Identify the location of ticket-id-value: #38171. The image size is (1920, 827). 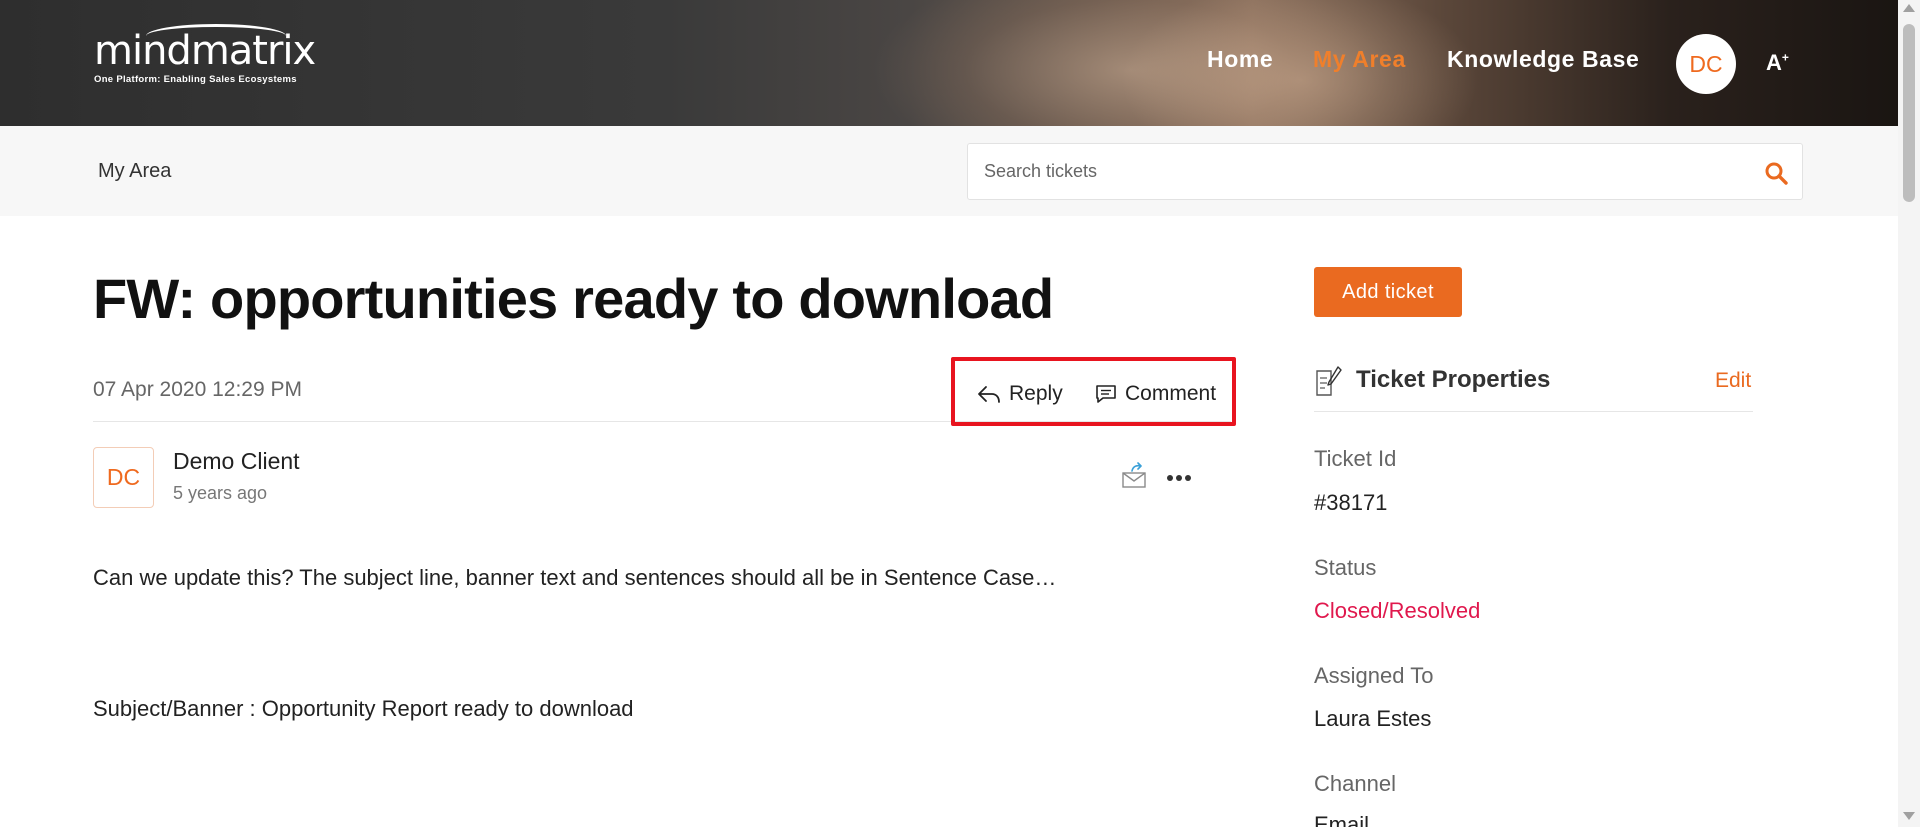
(1351, 502).